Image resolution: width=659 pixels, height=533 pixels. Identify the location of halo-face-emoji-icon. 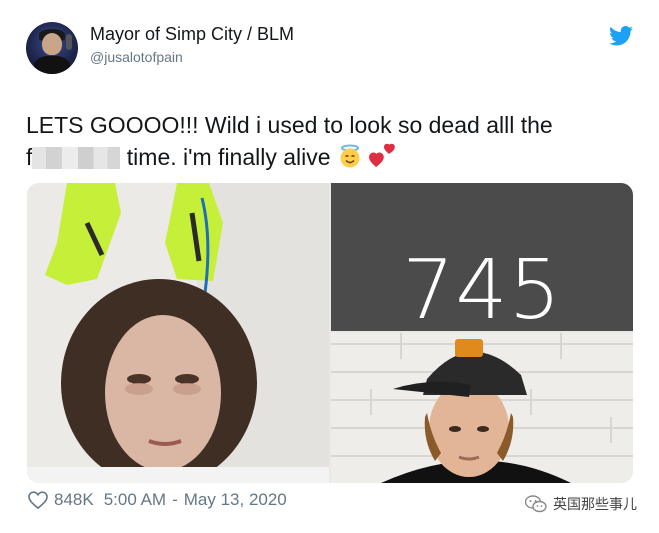
(350, 156).